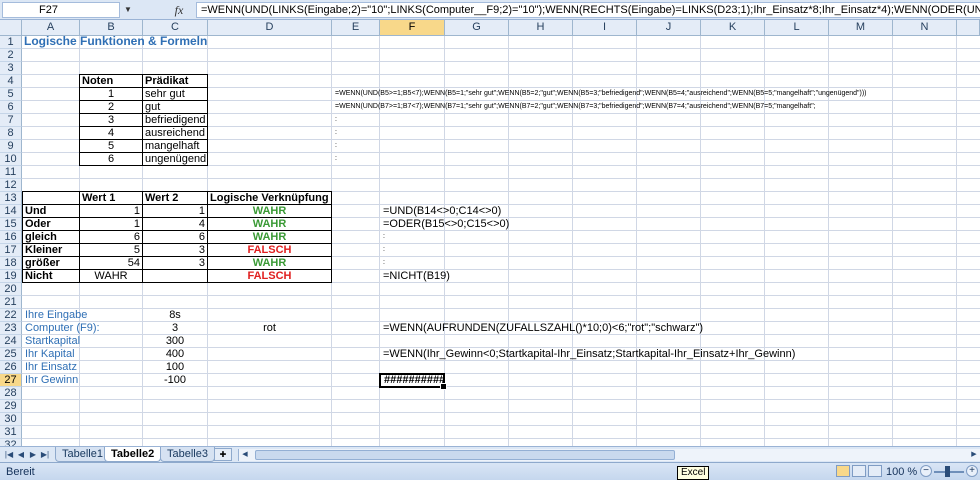 The height and width of the screenshot is (480, 980). Describe the element at coordinates (11, 315) in the screenshot. I see `row-header: 22` at that location.